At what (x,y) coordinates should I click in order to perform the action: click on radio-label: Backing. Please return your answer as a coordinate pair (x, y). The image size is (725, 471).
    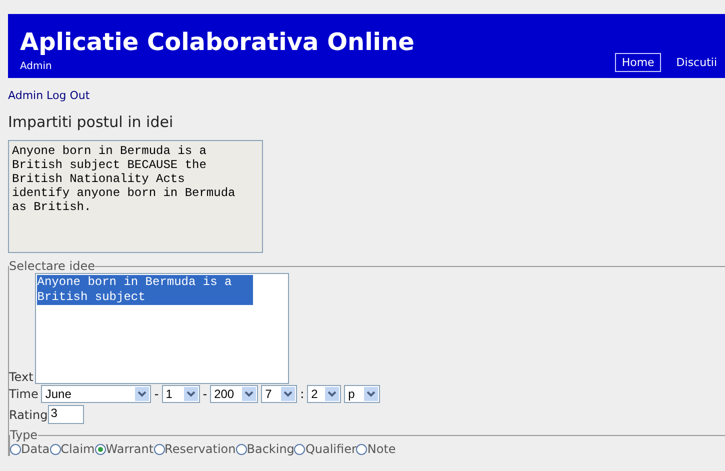
    Looking at the image, I should click on (270, 449).